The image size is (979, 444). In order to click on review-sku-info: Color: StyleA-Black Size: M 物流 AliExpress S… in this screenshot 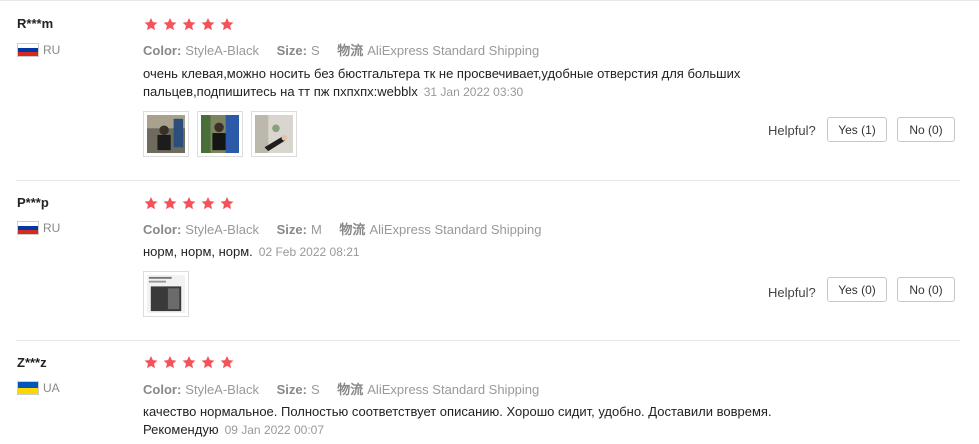, I will do `click(349, 228)`.